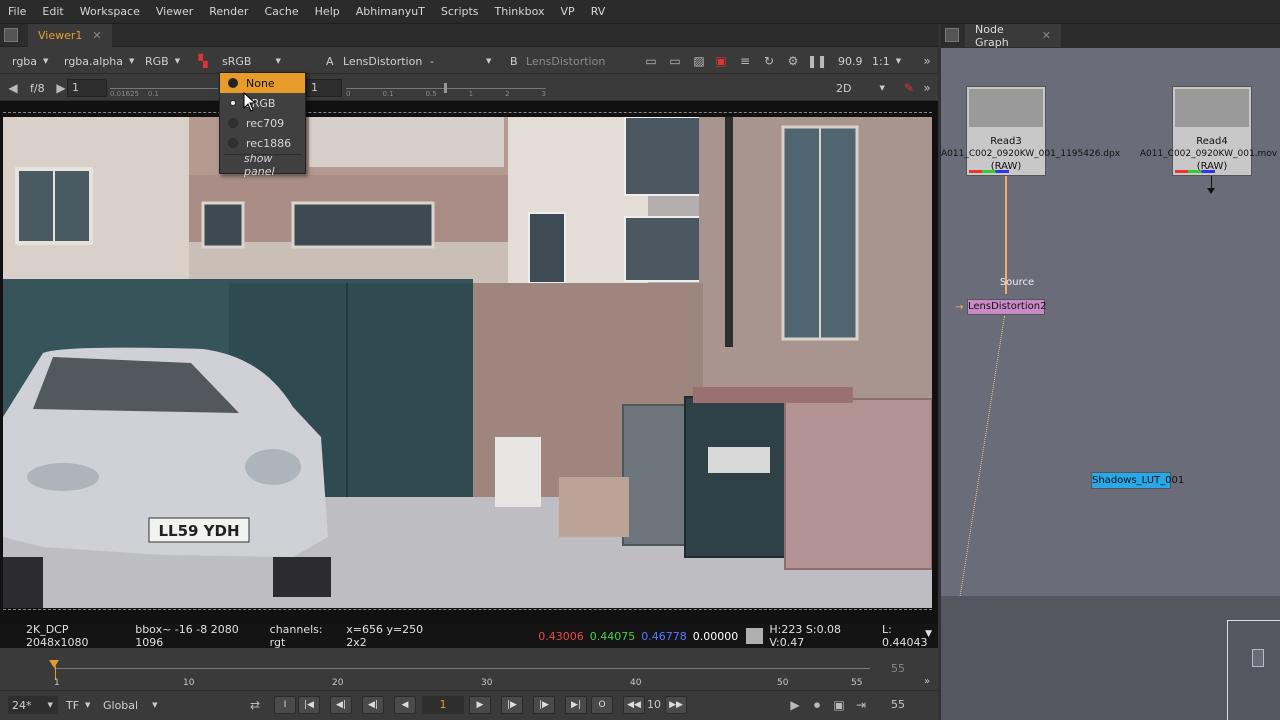 Image resolution: width=1280 pixels, height=720 pixels. Describe the element at coordinates (634, 705) in the screenshot. I see `skip-back-icon: ◀◀` at that location.